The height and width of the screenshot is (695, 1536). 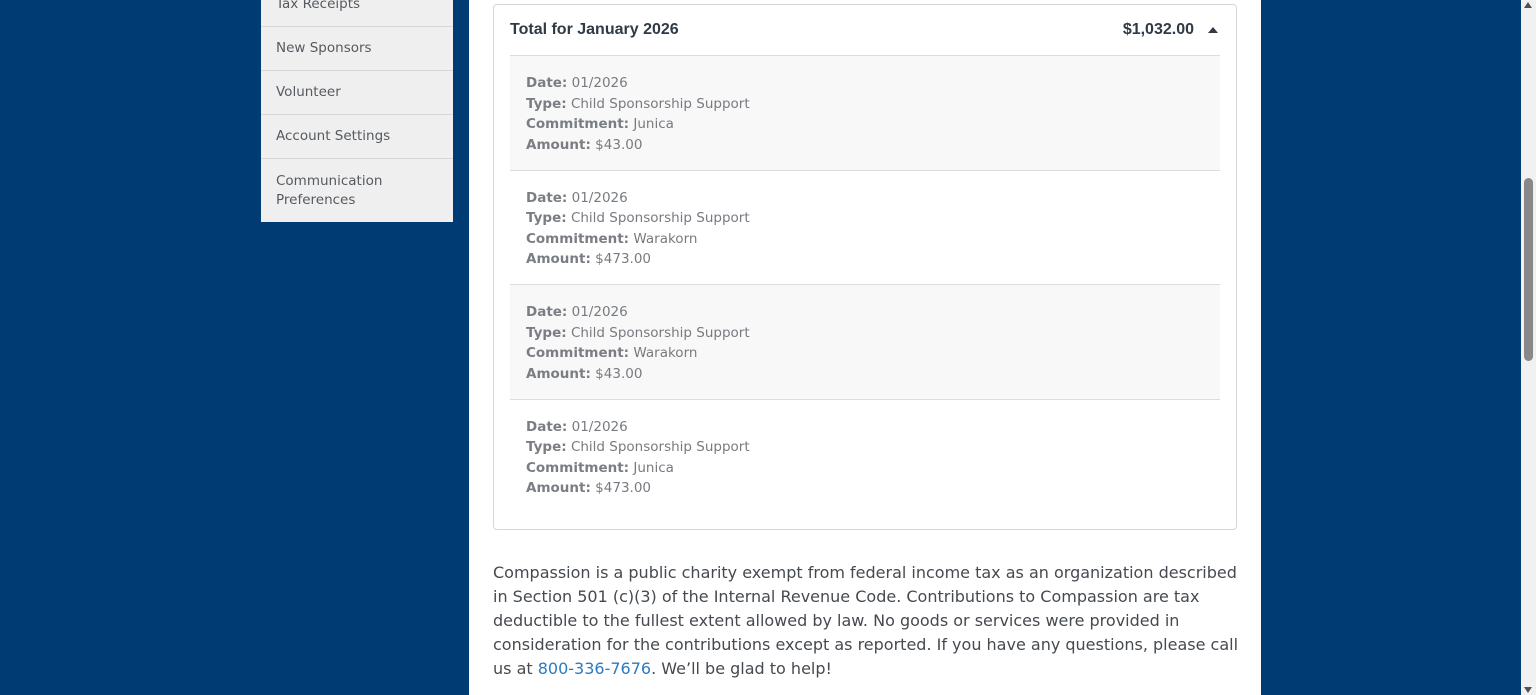 I want to click on caret-up-icon, so click(x=1213, y=30).